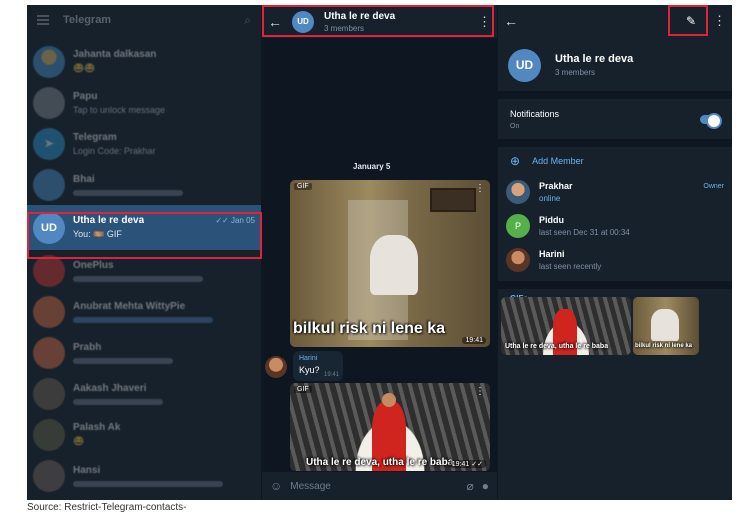 This screenshot has height=513, width=750. I want to click on gif-message: GIF ⋮ bilkul risk ni lene ka 19:41, so click(390, 263).